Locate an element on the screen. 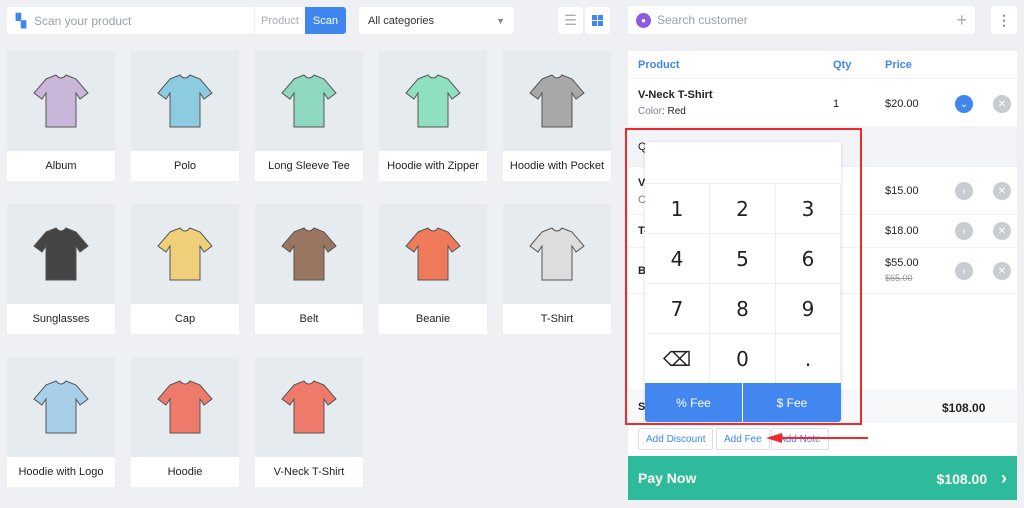  product-tile: Hoodie with Logo is located at coordinates (61, 422).